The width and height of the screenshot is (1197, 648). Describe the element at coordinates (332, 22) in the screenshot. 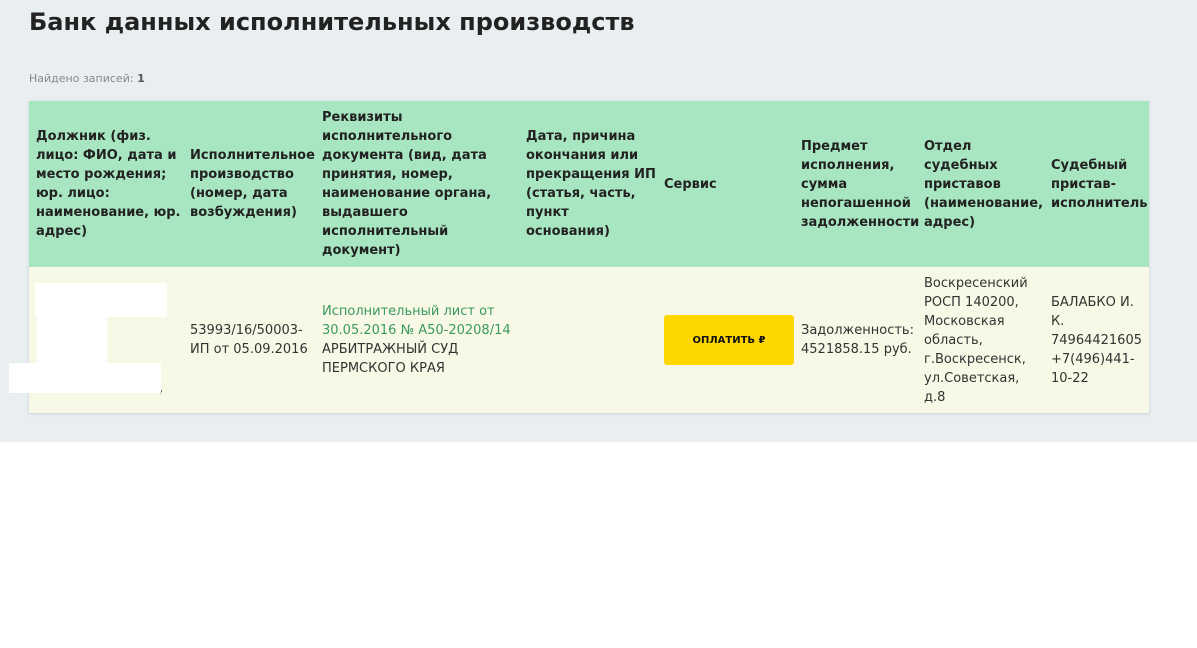

I see `page-title: Банк данных исполнительных производств` at that location.